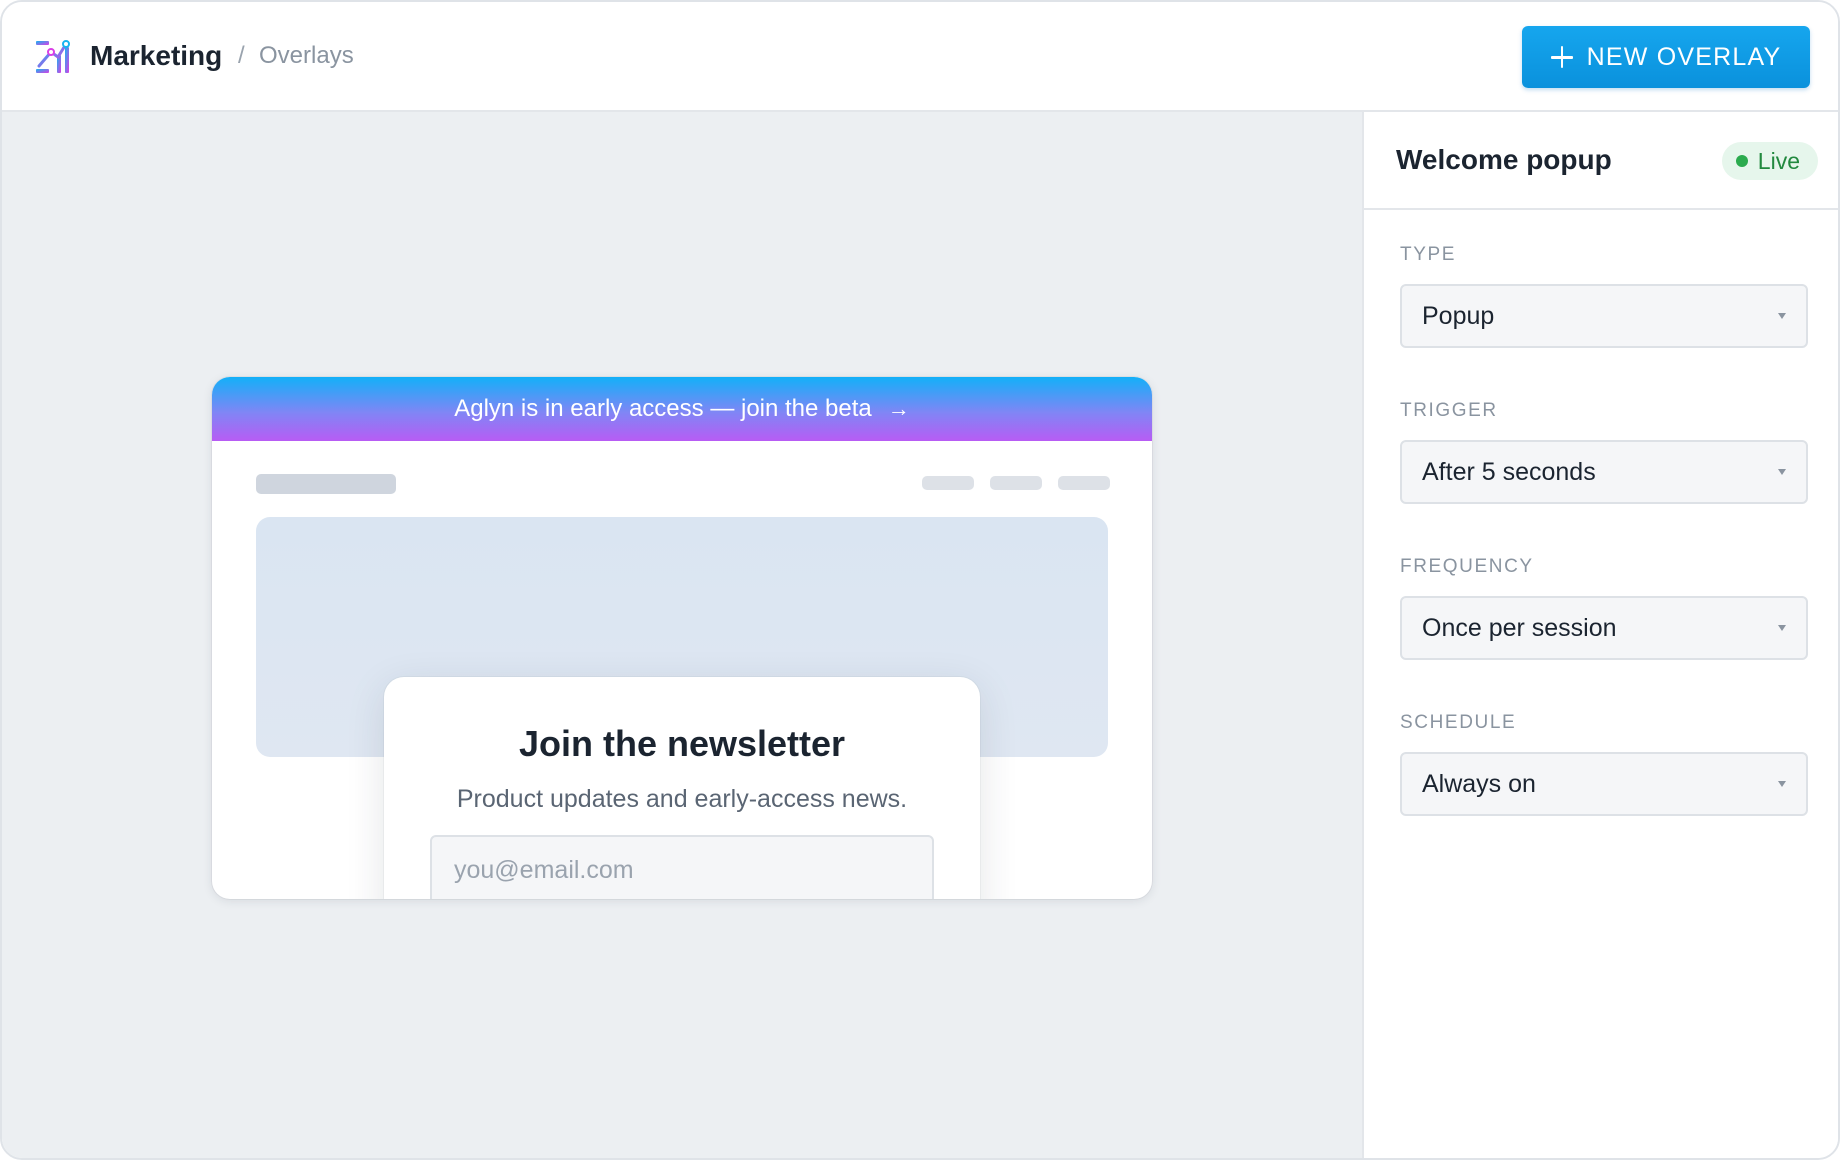 The height and width of the screenshot is (1160, 1840). I want to click on arrow-right-icon: →, so click(898, 408).